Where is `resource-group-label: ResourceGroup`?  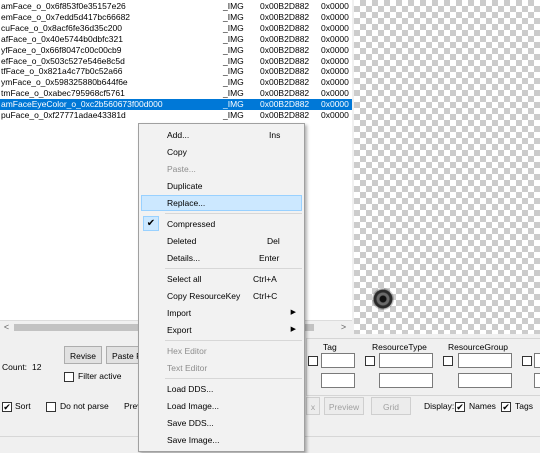
resource-group-label: ResourceGroup is located at coordinates (478, 347).